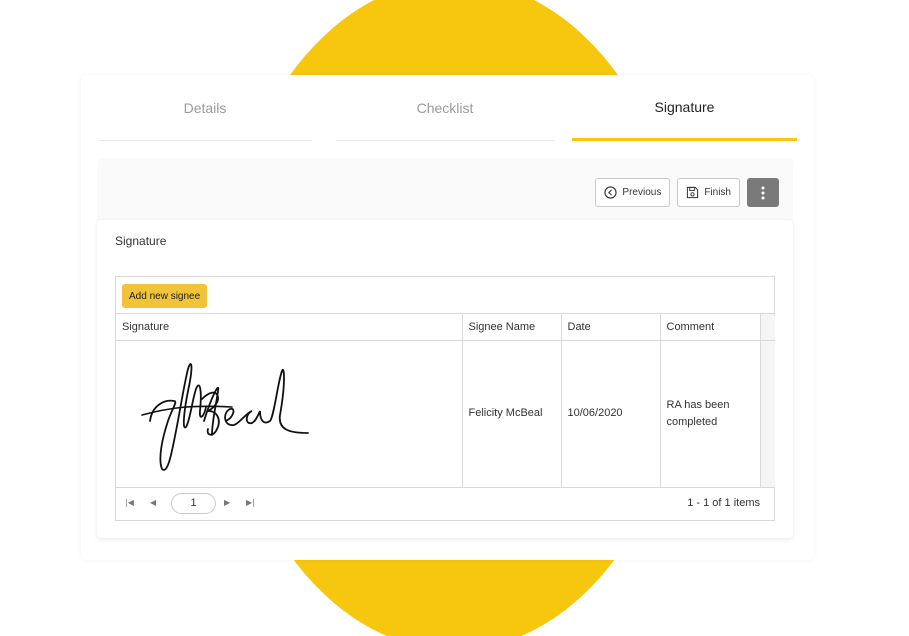 The height and width of the screenshot is (636, 909). Describe the element at coordinates (710, 414) in the screenshot. I see `comment-cell: RA has been completed` at that location.